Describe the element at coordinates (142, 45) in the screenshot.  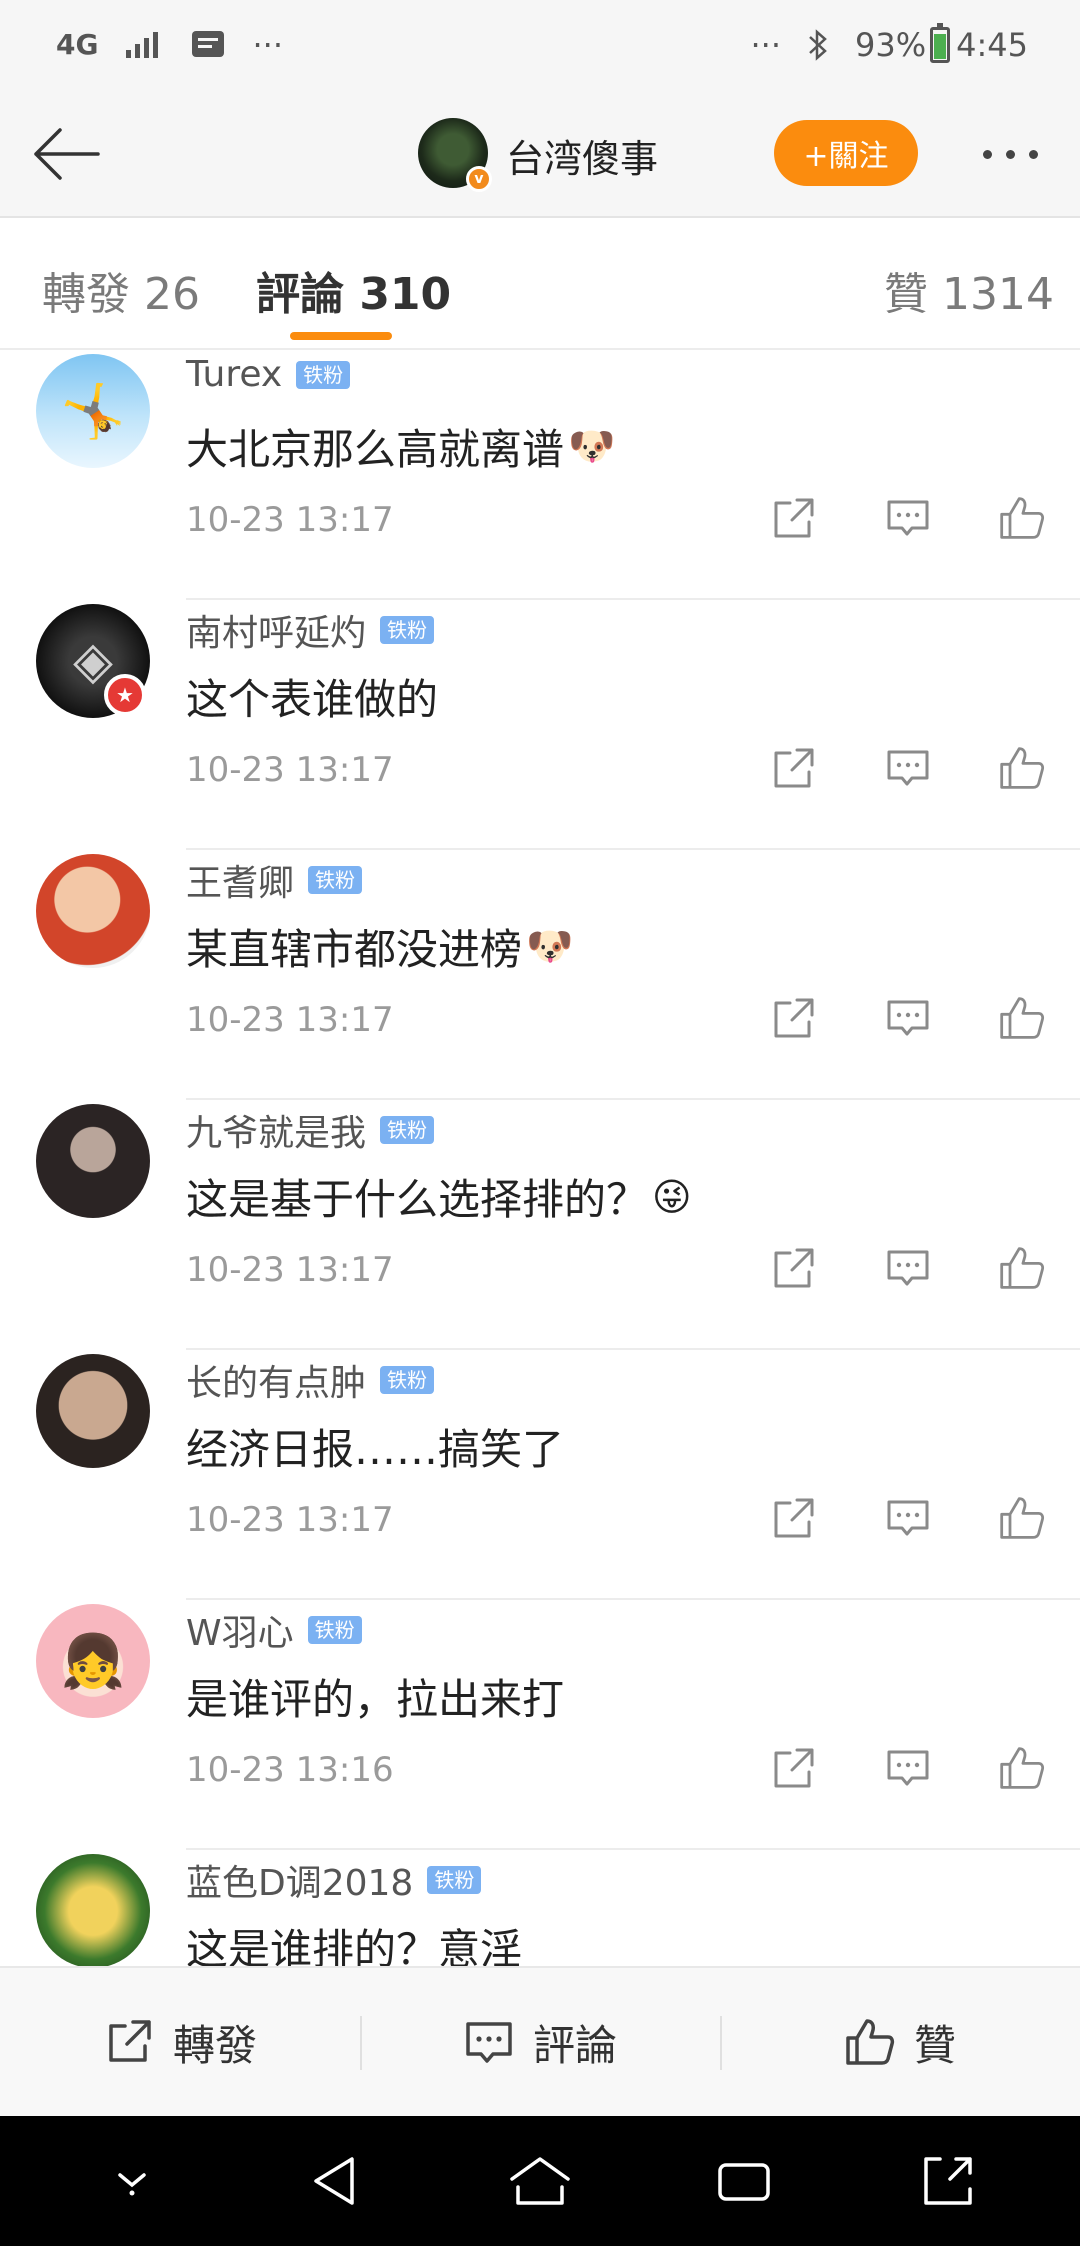
I see `signal-icon` at that location.